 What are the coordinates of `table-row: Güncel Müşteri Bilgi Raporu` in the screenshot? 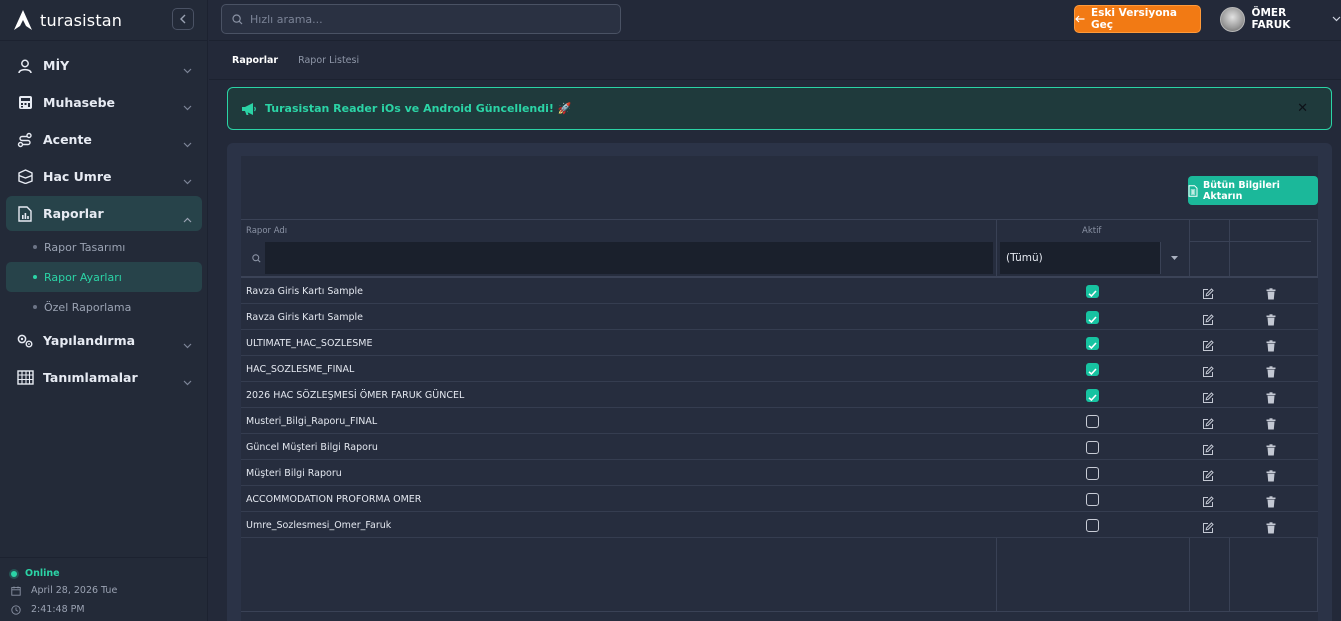 It's located at (779, 447).